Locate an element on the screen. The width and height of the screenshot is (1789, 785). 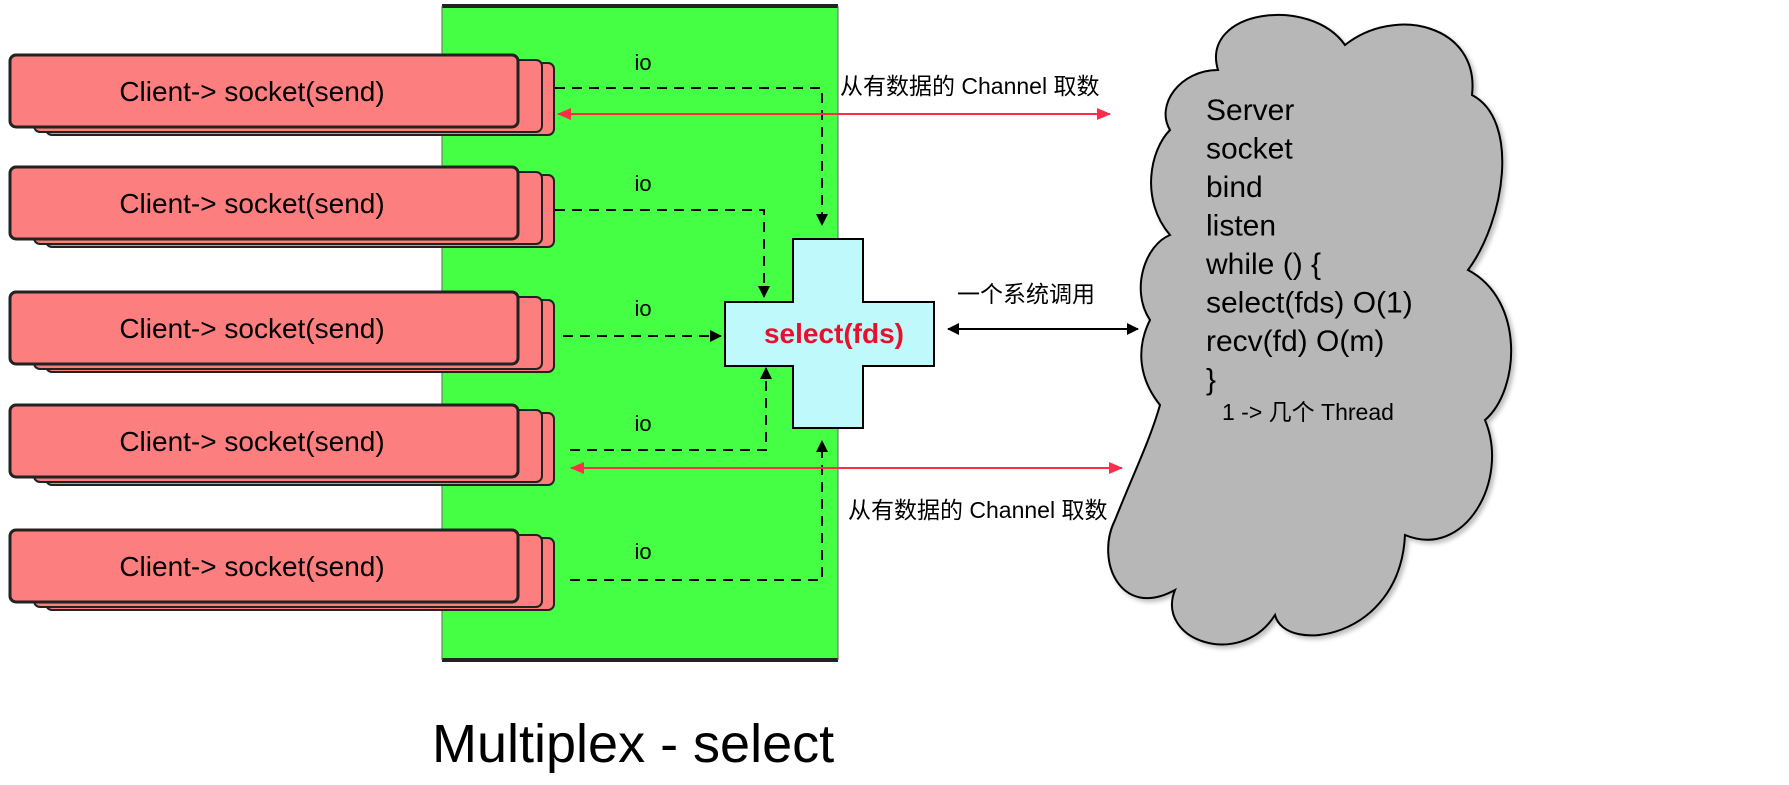
server-code-line: Server is located at coordinates (1250, 110).